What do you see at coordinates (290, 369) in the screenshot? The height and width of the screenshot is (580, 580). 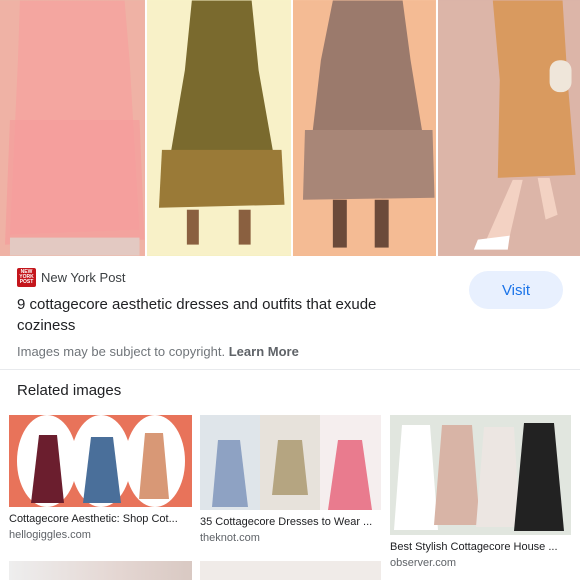 I see `divider` at bounding box center [290, 369].